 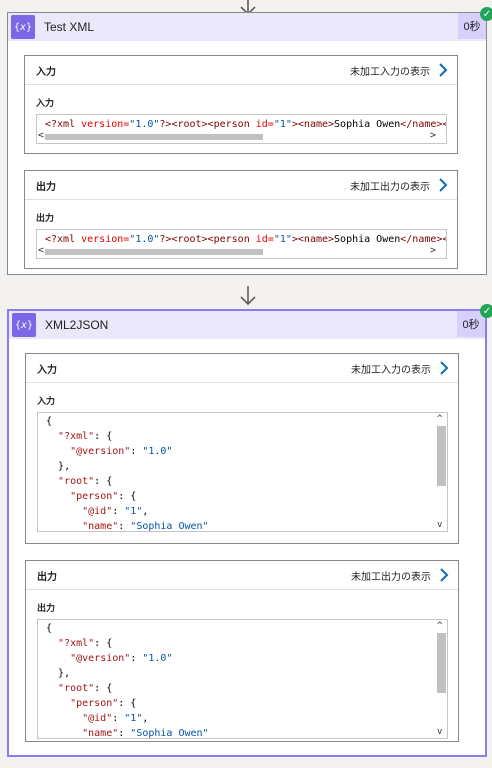 What do you see at coordinates (248, 296) in the screenshot?
I see `flow-arrow-icon` at bounding box center [248, 296].